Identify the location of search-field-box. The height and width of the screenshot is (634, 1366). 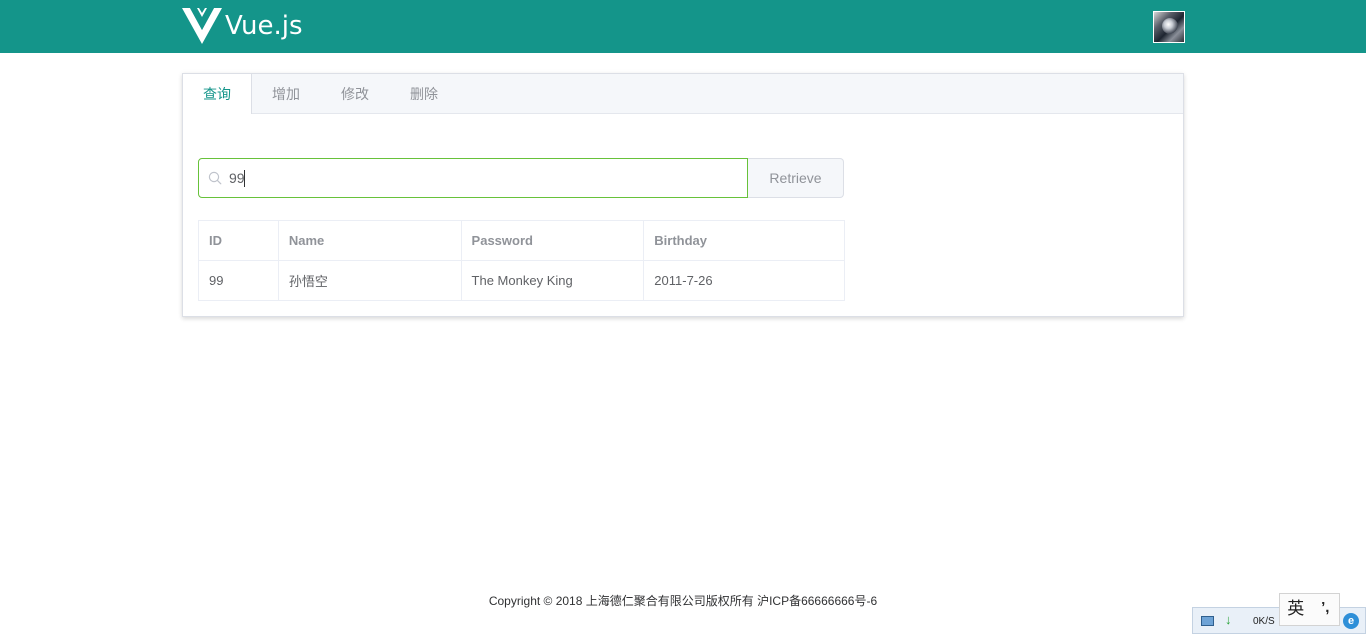
(473, 178).